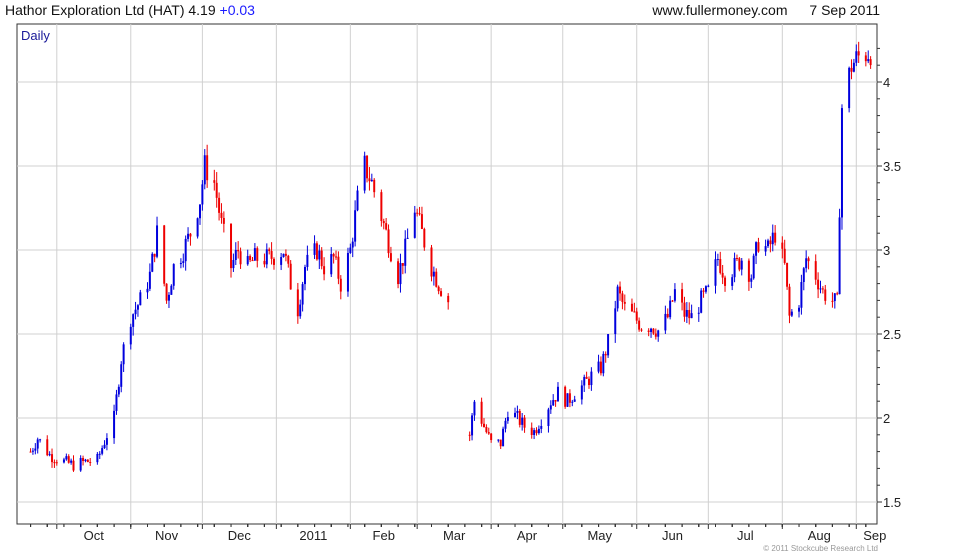 The width and height of the screenshot is (960, 560). Describe the element at coordinates (819, 535) in the screenshot. I see `x-tick-label: Aug` at that location.